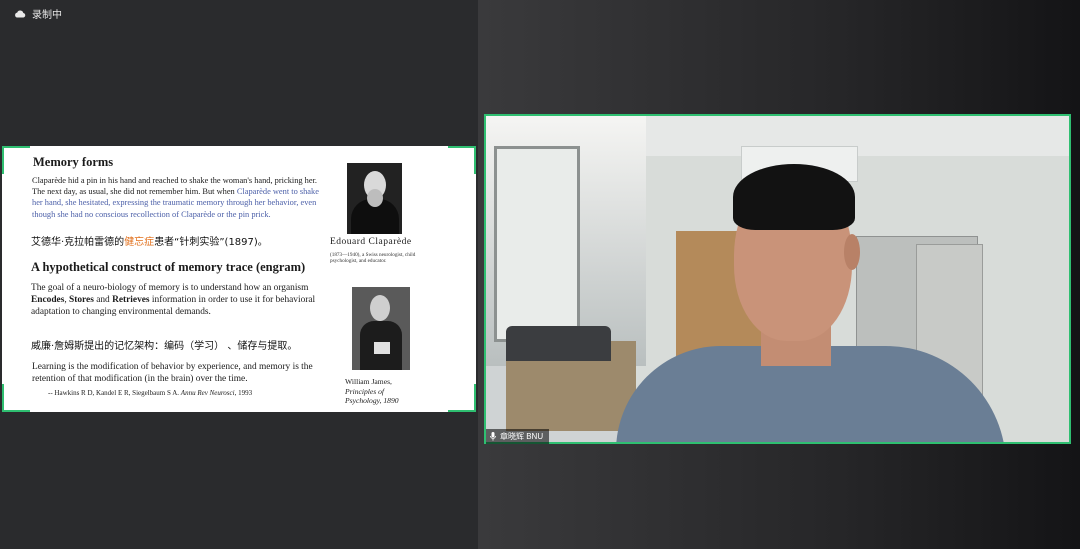  What do you see at coordinates (374, 198) in the screenshot?
I see `claparede-portrait` at bounding box center [374, 198].